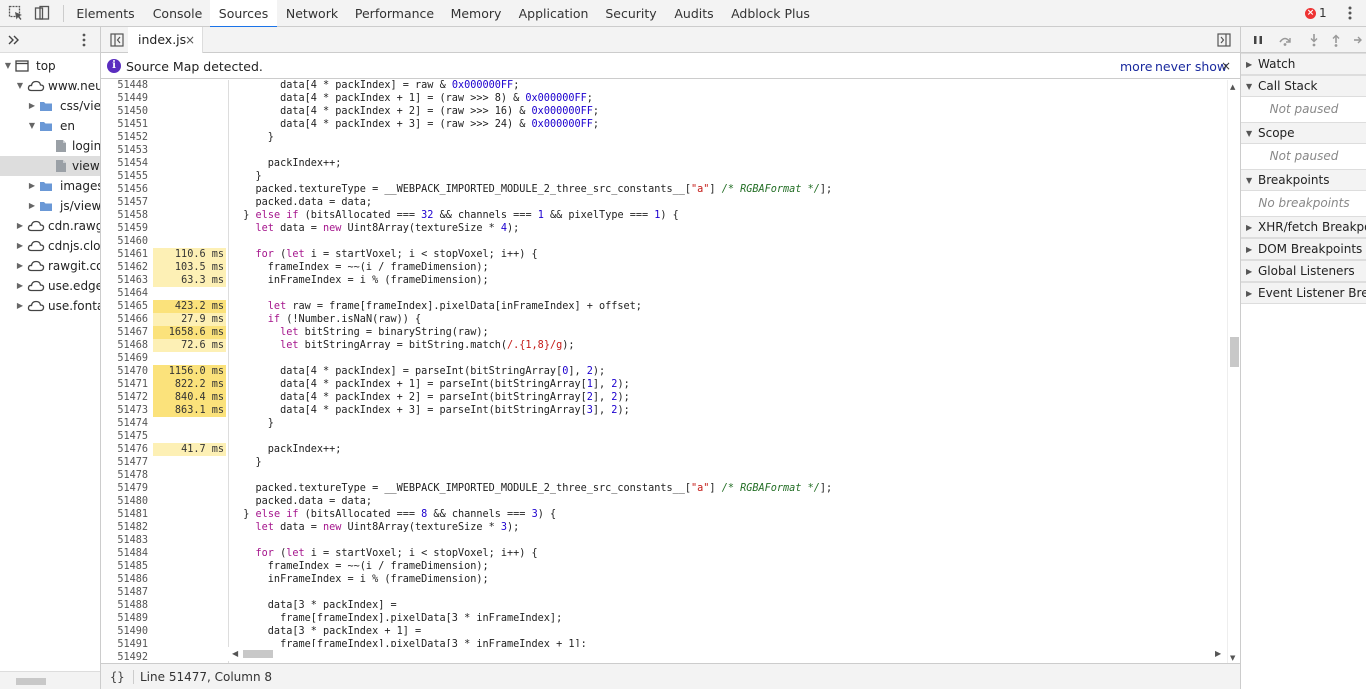 The height and width of the screenshot is (689, 1366). What do you see at coordinates (42, 13) in the screenshot?
I see `device-toolbar-icon` at bounding box center [42, 13].